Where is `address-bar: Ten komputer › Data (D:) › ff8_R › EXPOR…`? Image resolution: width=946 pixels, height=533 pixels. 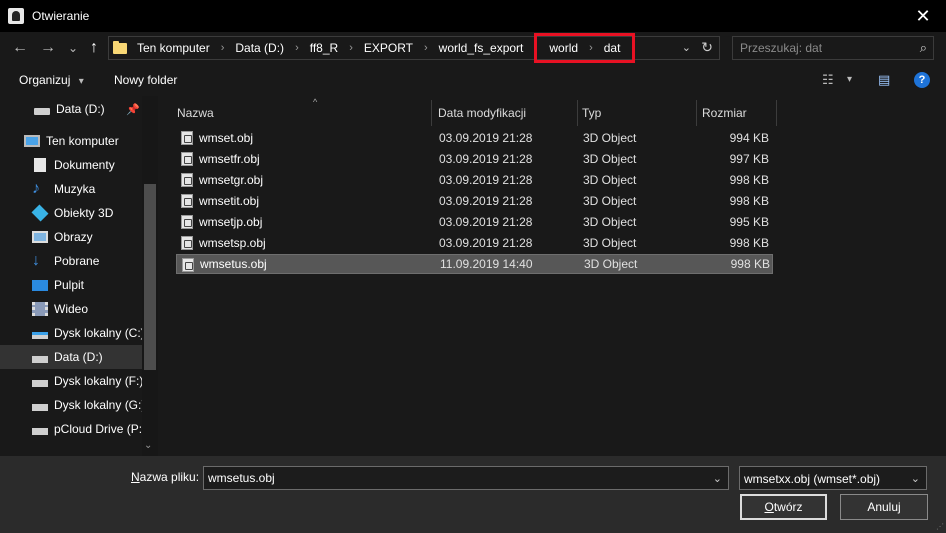
address-bar: Ten komputer › Data (D:) › ff8_R › EXPOR… is located at coordinates (414, 48).